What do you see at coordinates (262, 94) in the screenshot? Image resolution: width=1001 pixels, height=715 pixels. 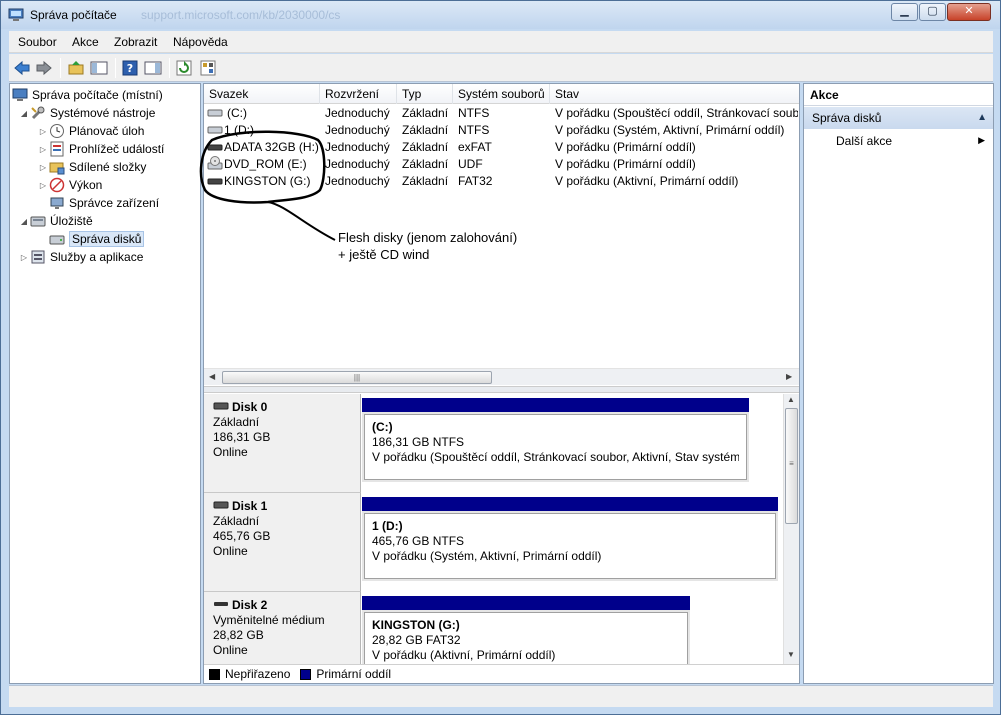 I see `column-header-volume: Svazek` at bounding box center [262, 94].